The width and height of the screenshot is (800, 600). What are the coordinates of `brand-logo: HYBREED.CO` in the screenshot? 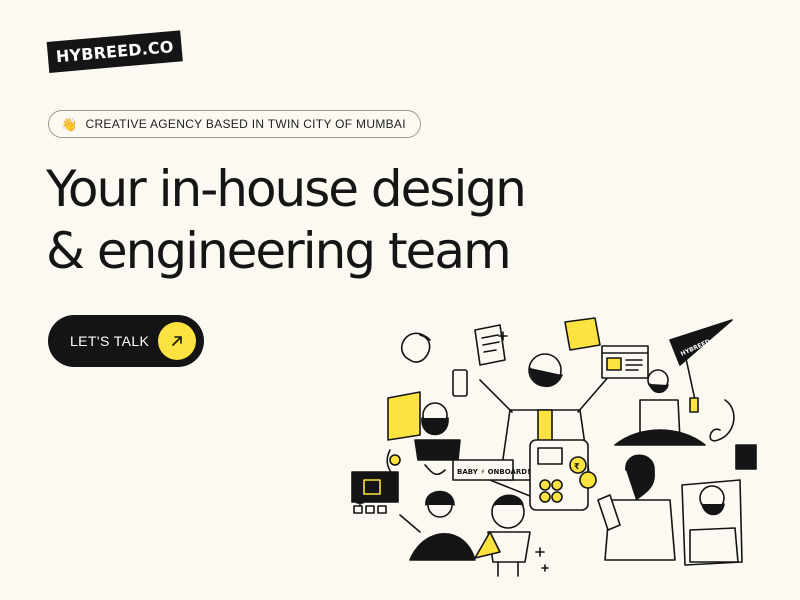 It's located at (114, 51).